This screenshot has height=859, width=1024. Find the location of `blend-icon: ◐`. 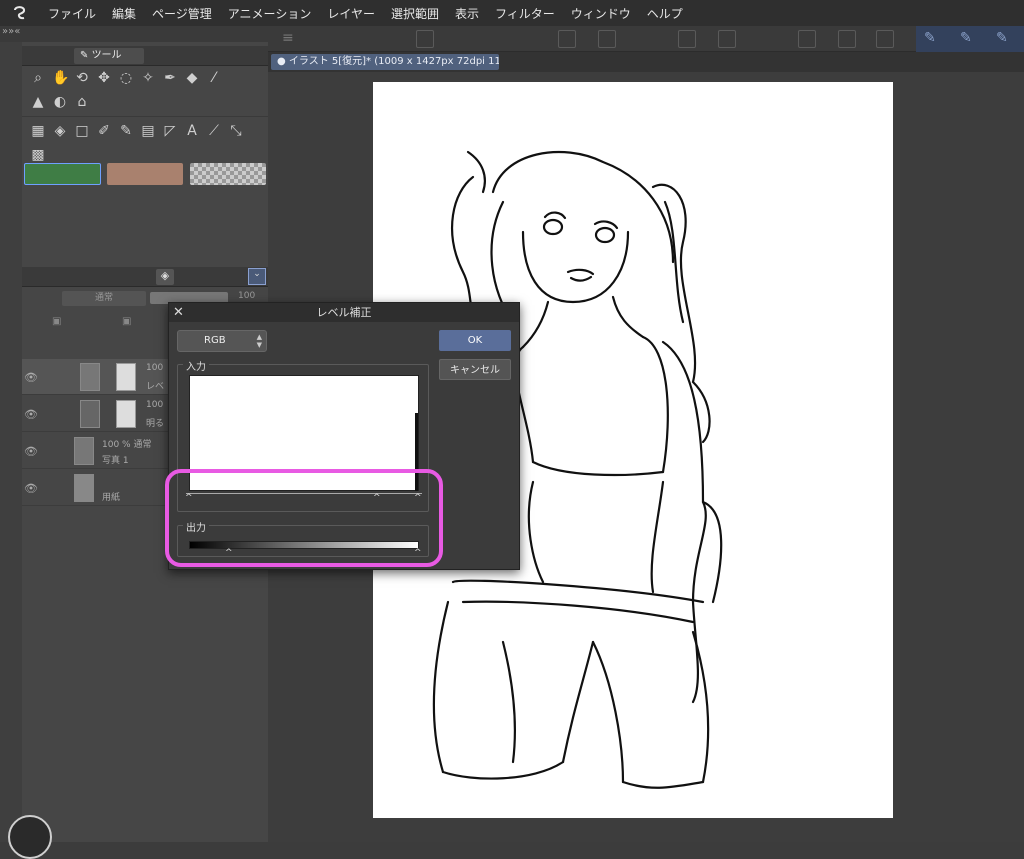

blend-icon: ◐ is located at coordinates (60, 102).